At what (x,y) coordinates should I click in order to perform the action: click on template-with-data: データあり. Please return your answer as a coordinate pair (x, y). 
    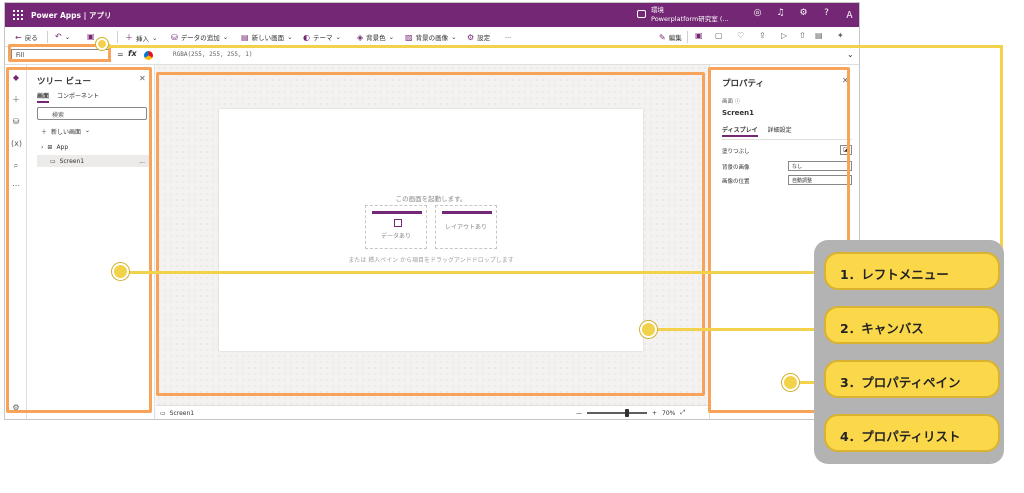
    Looking at the image, I should click on (396, 227).